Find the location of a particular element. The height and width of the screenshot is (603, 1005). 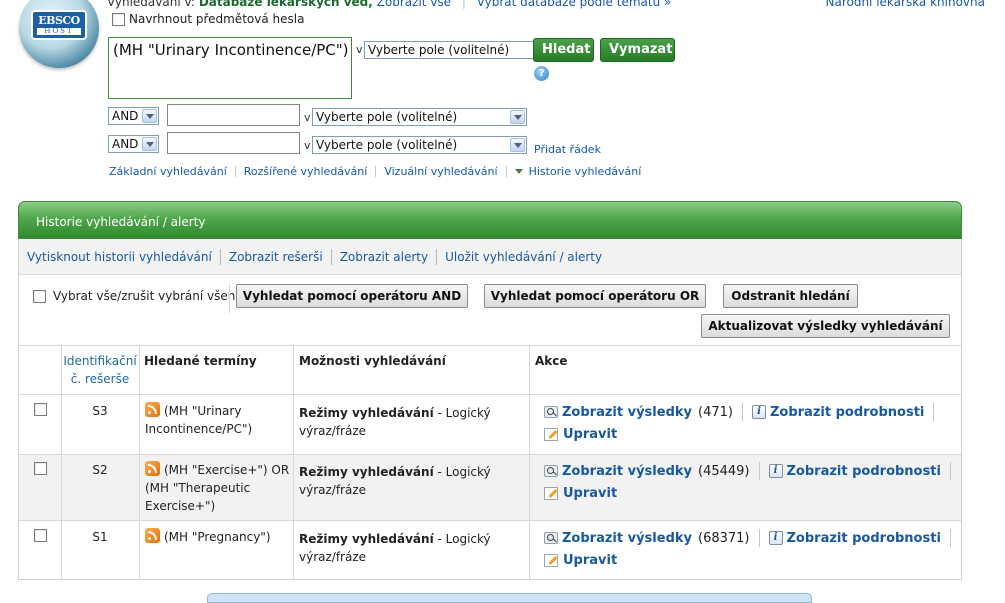

main-search-input: (MH "Urinary Incontinence/PC") is located at coordinates (230, 68).